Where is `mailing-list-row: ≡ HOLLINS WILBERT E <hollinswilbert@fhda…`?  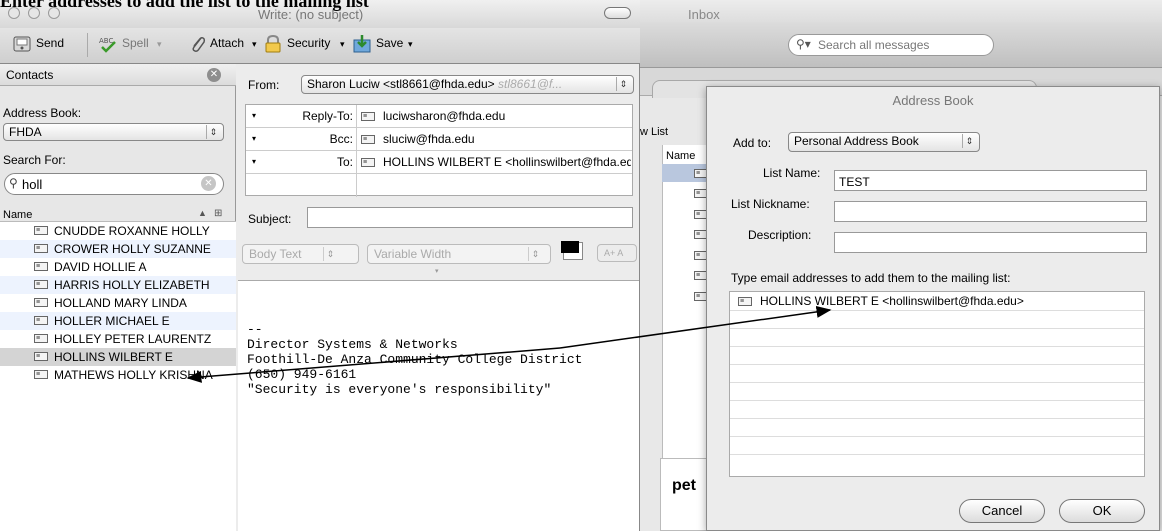 mailing-list-row: ≡ HOLLINS WILBERT E <hollinswilbert@fhda… is located at coordinates (937, 301).